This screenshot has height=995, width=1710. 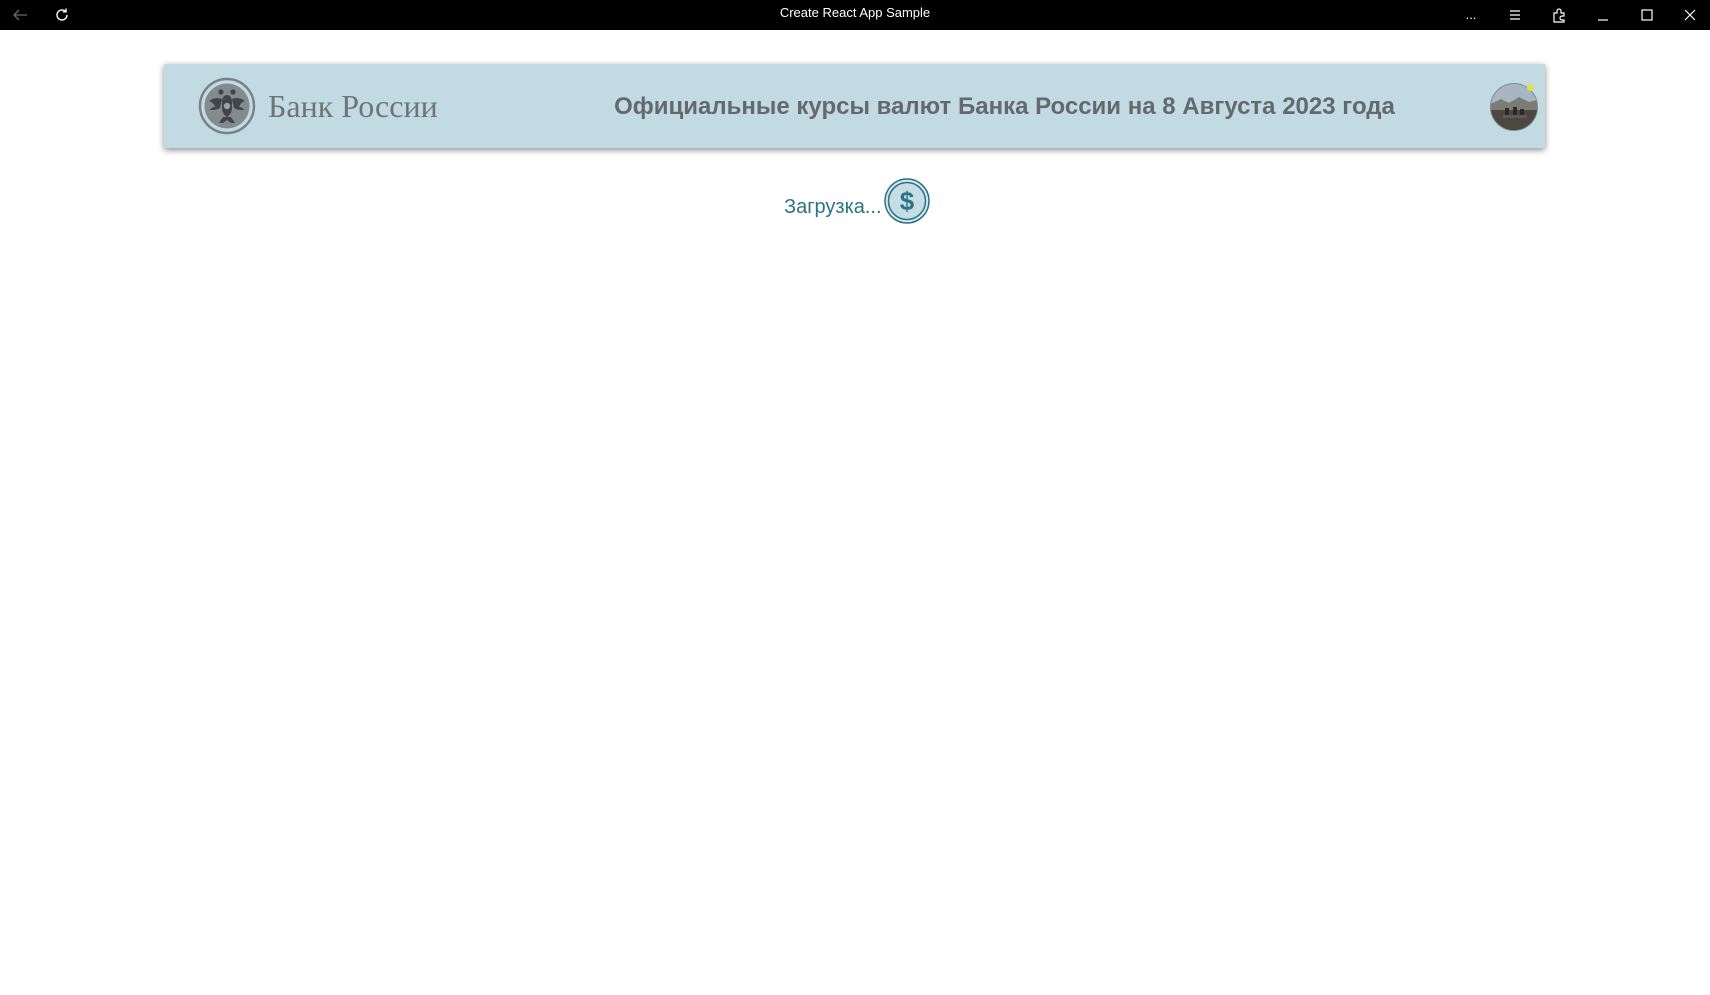 I want to click on extensions-button, so click(x=1559, y=15).